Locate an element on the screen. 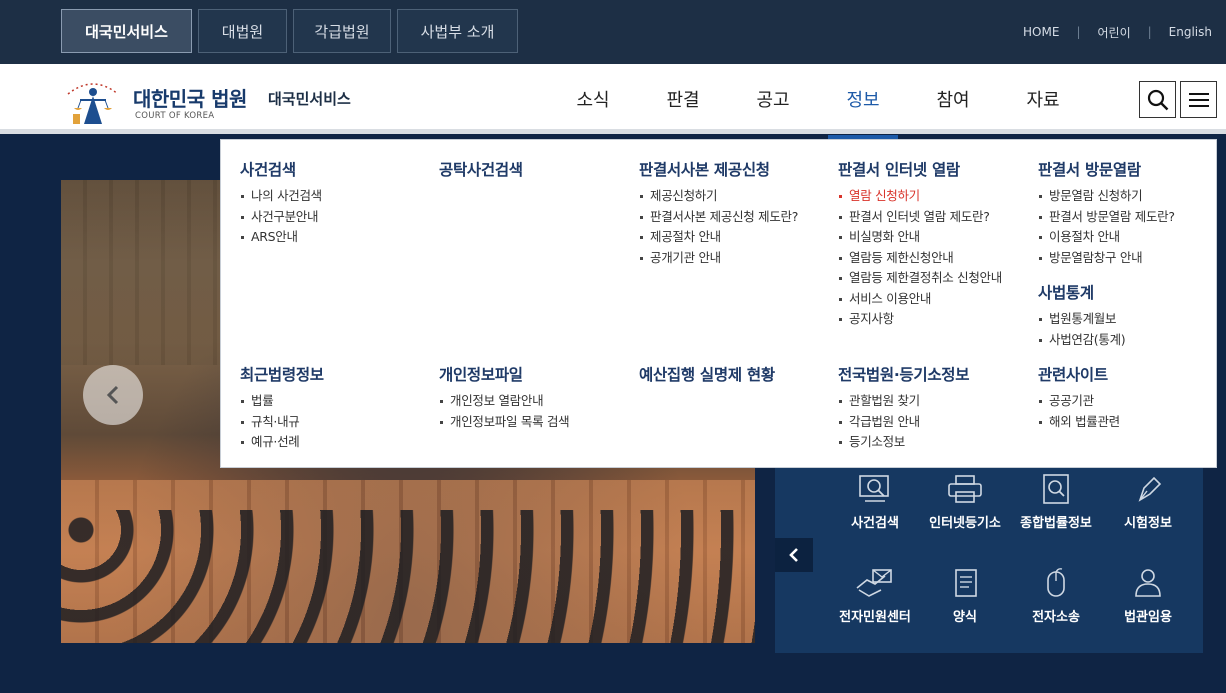  menu-item: 공지사항 is located at coordinates (920, 319).